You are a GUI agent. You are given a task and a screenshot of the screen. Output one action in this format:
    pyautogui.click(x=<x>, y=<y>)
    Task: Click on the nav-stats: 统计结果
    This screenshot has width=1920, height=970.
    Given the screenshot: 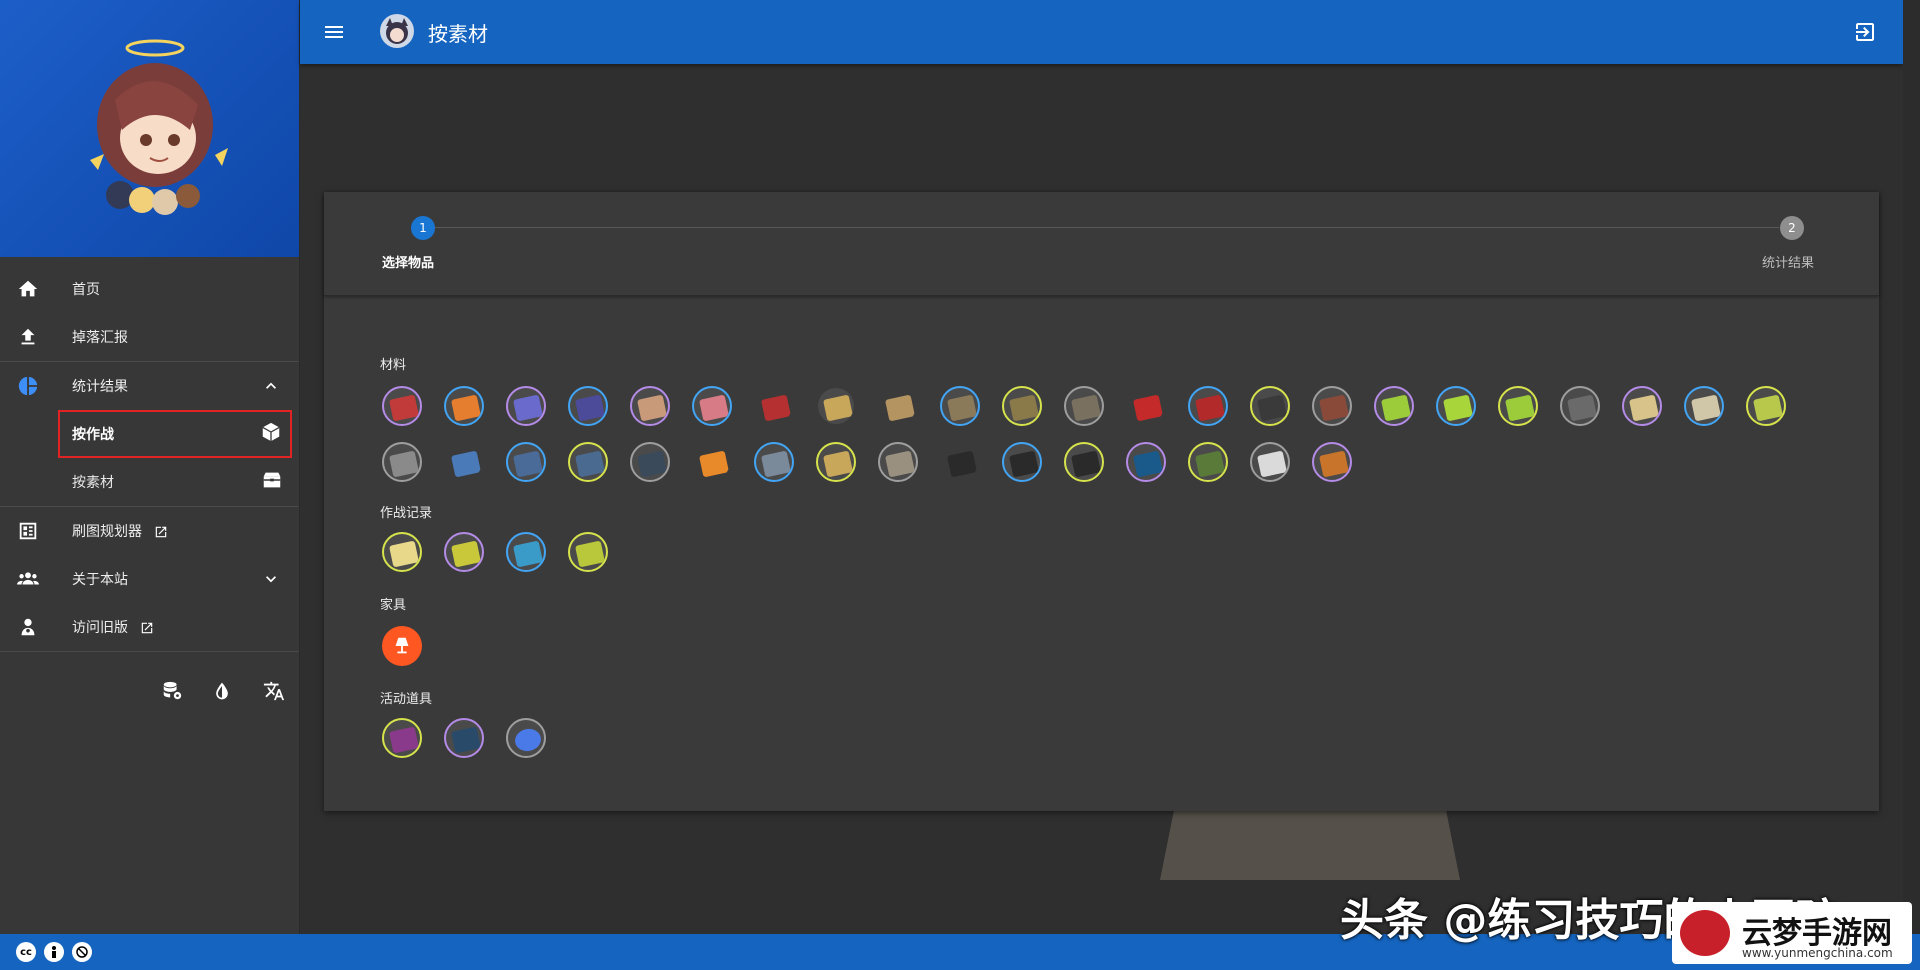 What is the action you would take?
    pyautogui.click(x=149, y=386)
    